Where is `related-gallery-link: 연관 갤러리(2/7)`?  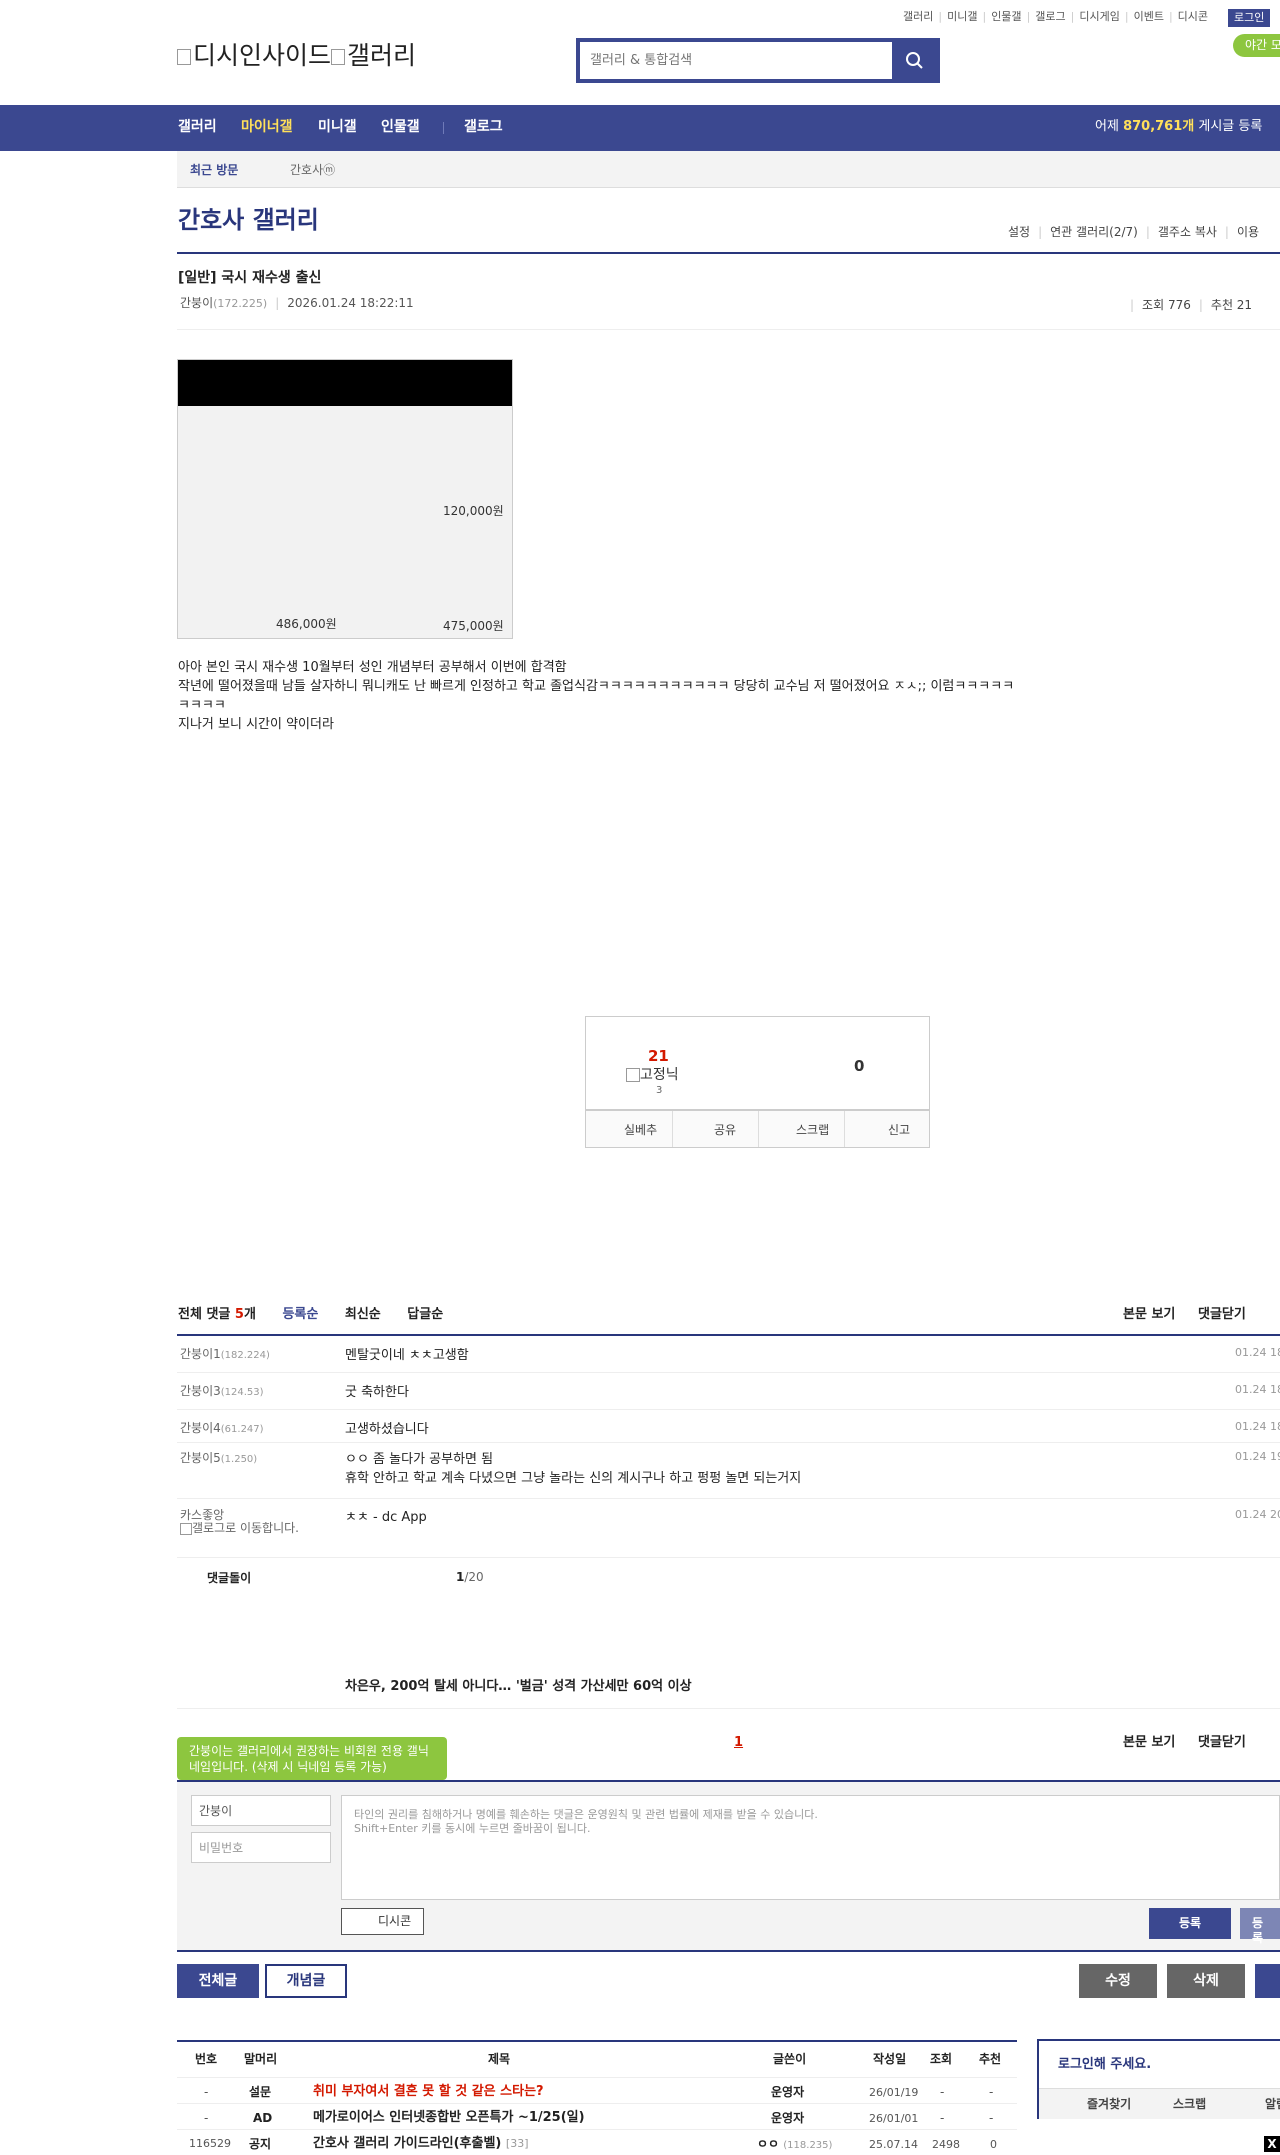
related-gallery-link: 연관 갤러리(2/7) is located at coordinates (1094, 232).